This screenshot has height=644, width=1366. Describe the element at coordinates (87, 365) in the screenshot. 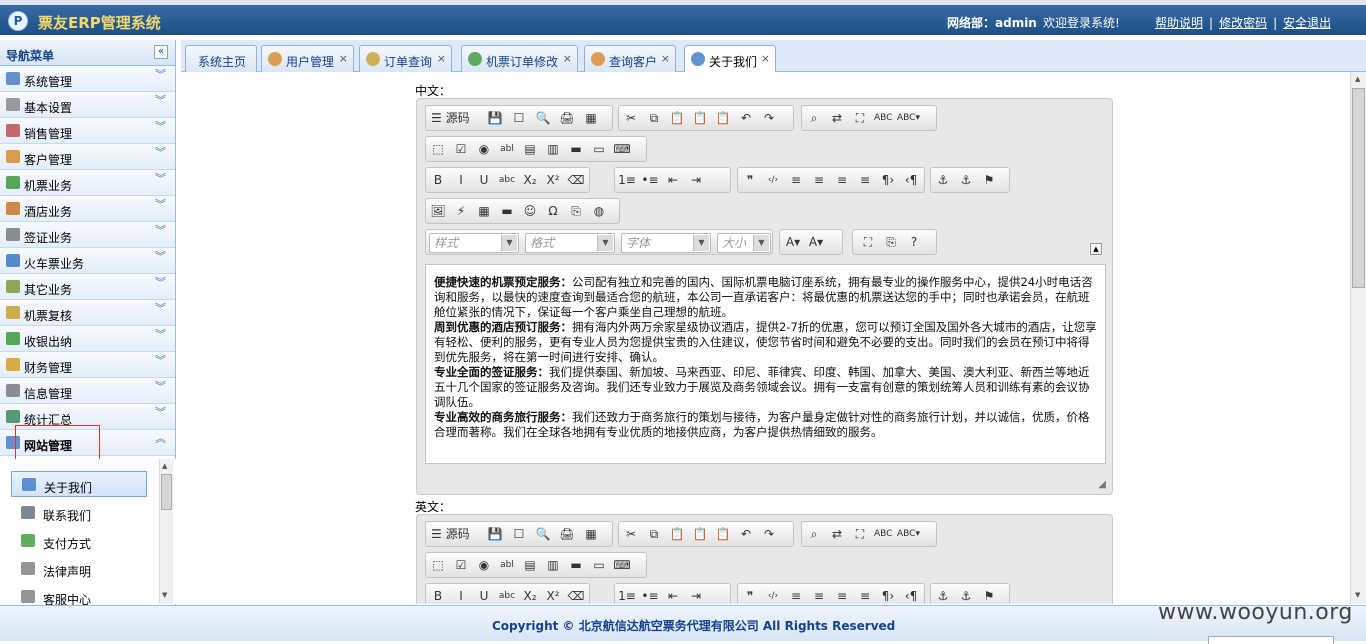

I see `sidebar-item-12: 财务管理 ︾` at that location.